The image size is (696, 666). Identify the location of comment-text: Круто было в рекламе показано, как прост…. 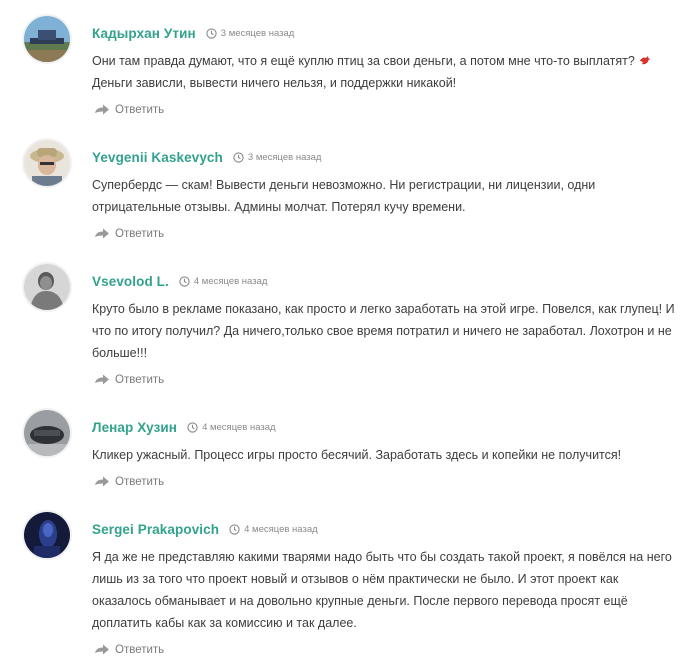
(390, 331).